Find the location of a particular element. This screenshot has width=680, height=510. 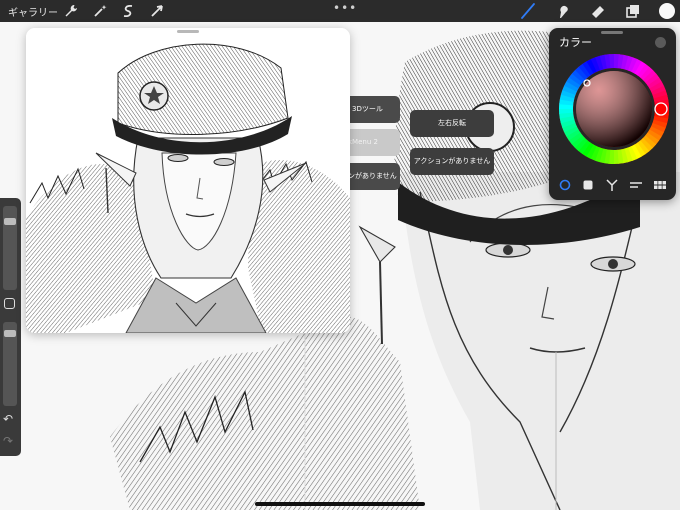

magic-wand-icon is located at coordinates (100, 11).